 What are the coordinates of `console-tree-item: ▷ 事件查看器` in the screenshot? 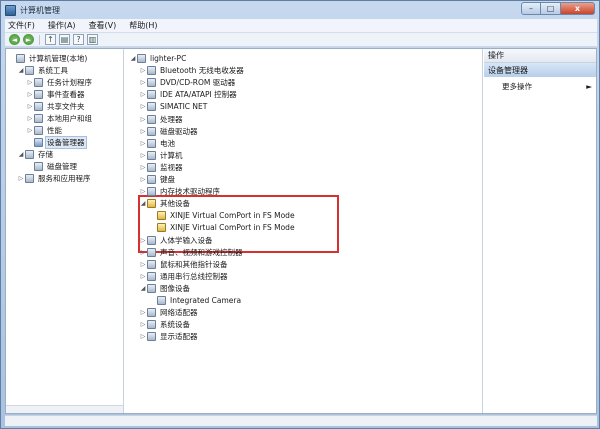 It's located at (56, 94).